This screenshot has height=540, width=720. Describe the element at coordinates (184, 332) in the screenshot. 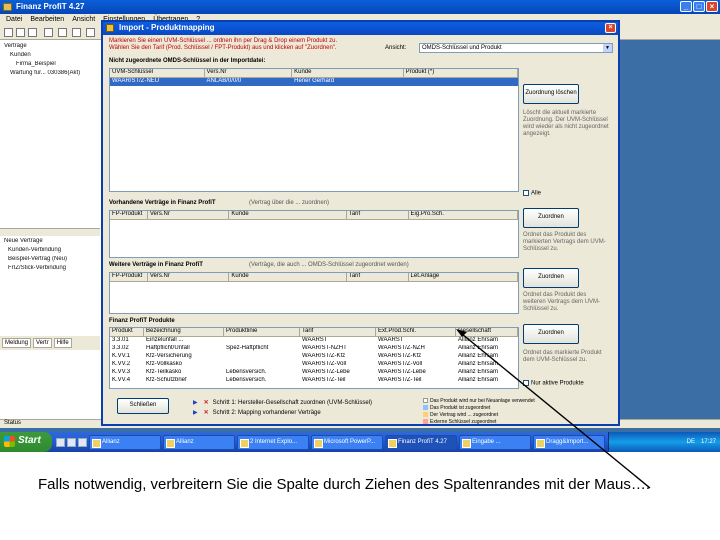

I see `column-header: Bezeichnung` at that location.